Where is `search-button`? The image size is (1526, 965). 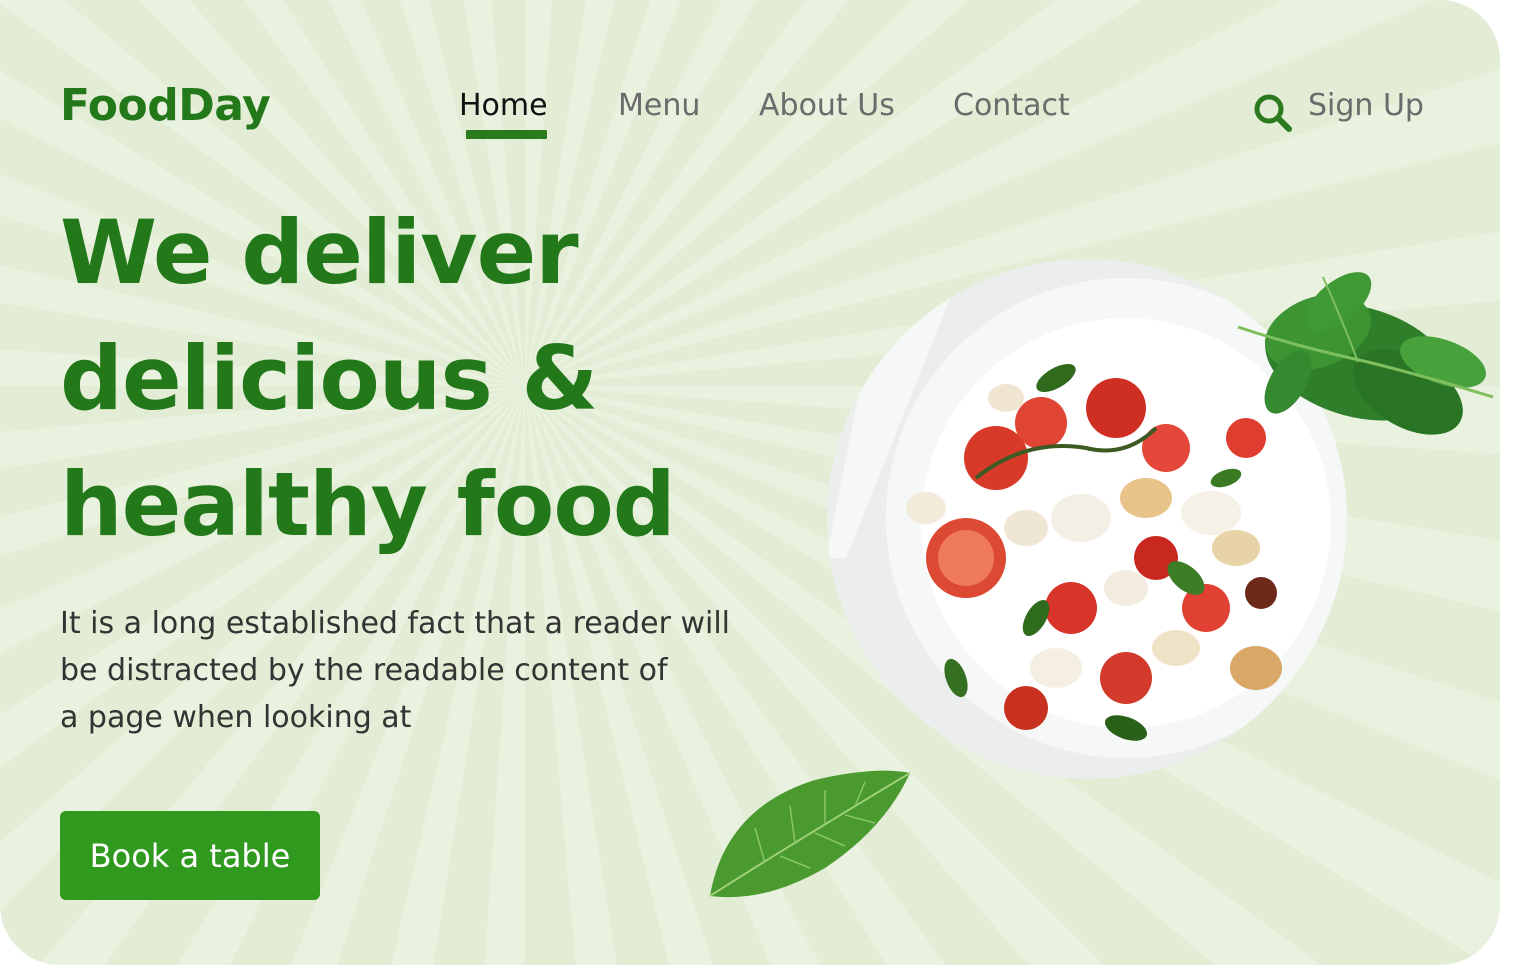 search-button is located at coordinates (1273, 113).